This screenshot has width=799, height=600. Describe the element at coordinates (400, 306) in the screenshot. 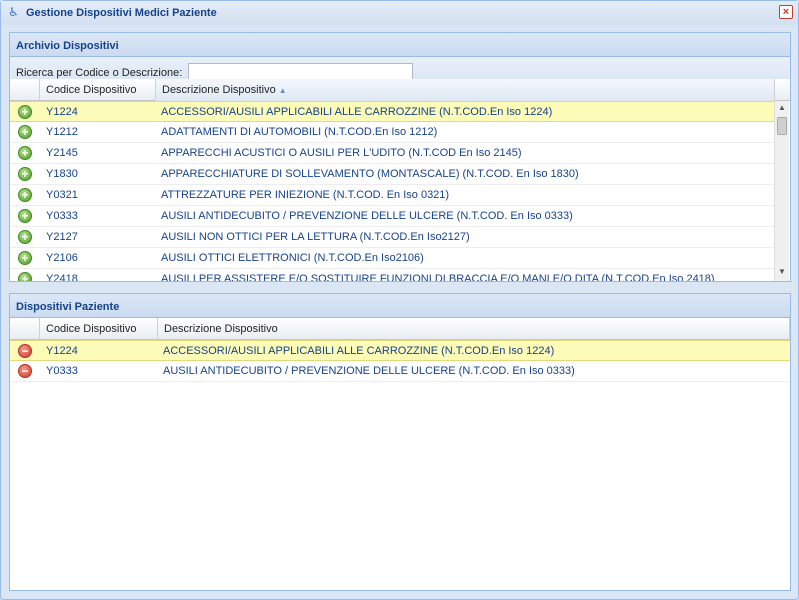

I see `patient-panel-header: Dispositivi Paziente` at that location.